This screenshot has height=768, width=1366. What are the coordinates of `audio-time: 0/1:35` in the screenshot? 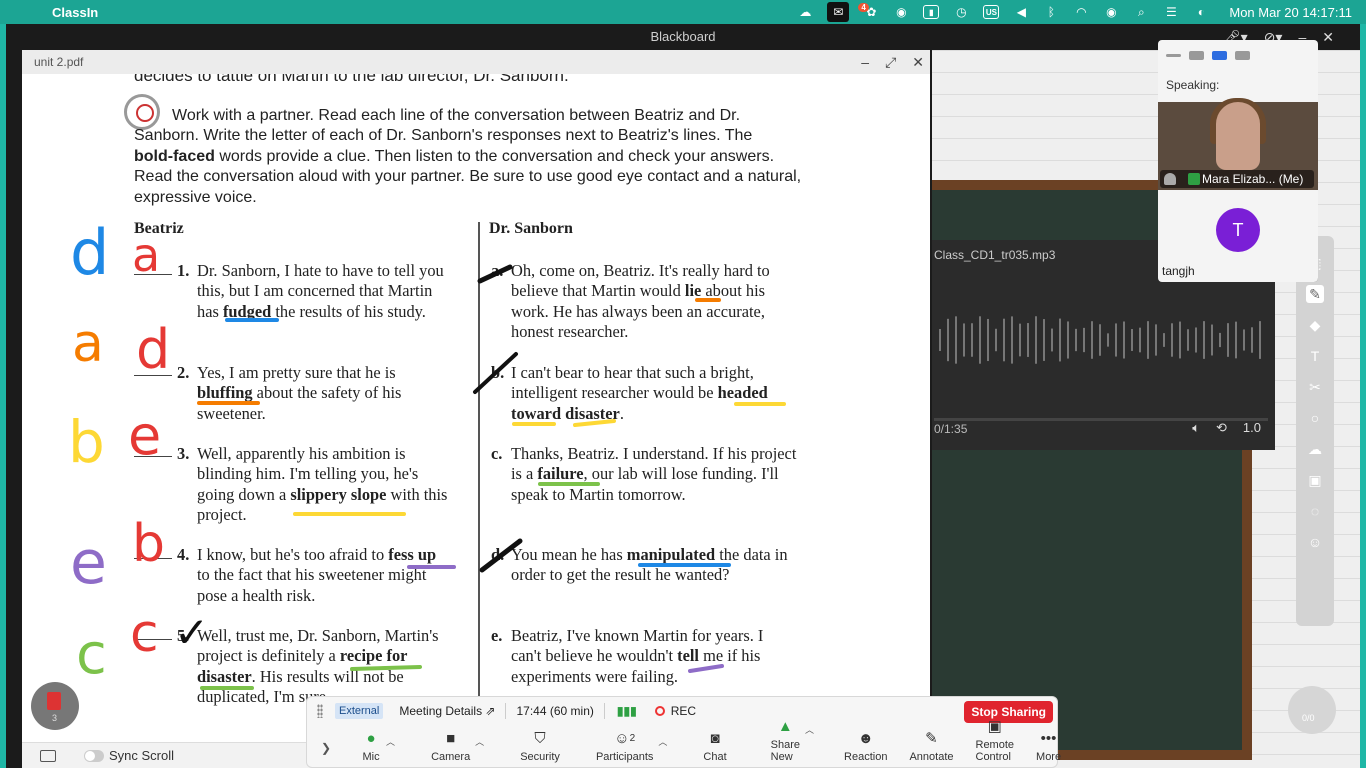 It's located at (951, 429).